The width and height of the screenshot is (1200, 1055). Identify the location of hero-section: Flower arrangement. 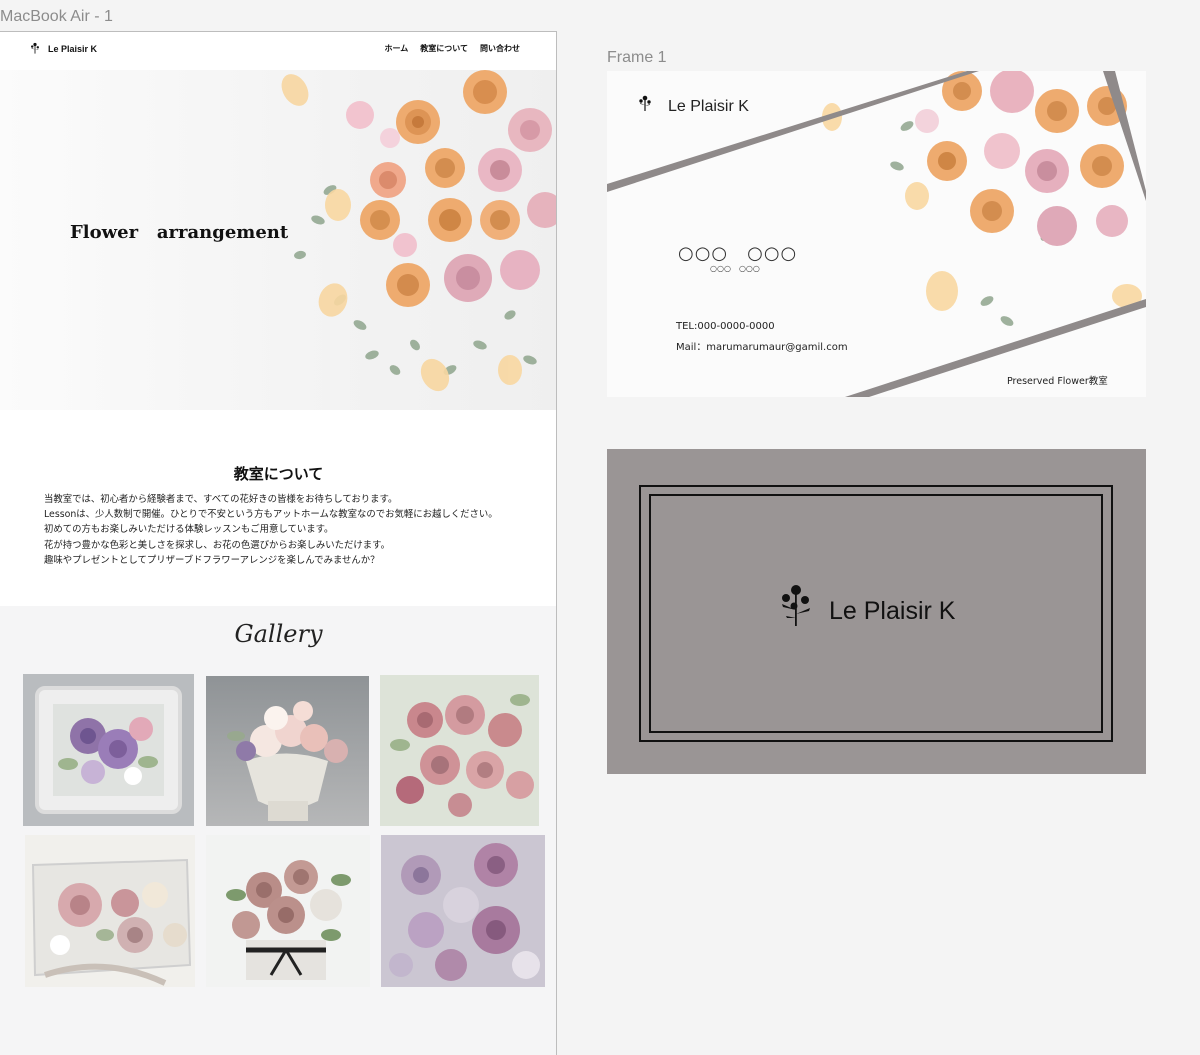
(278, 240).